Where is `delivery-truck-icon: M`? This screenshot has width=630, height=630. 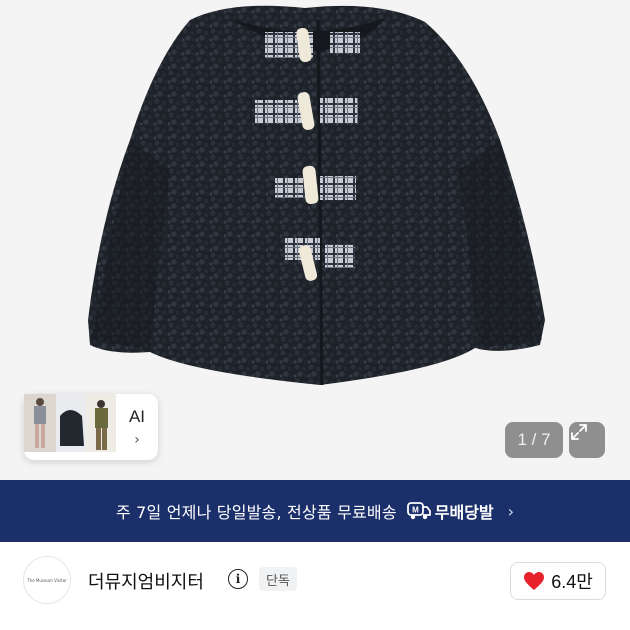
delivery-truck-icon: M is located at coordinates (418, 511).